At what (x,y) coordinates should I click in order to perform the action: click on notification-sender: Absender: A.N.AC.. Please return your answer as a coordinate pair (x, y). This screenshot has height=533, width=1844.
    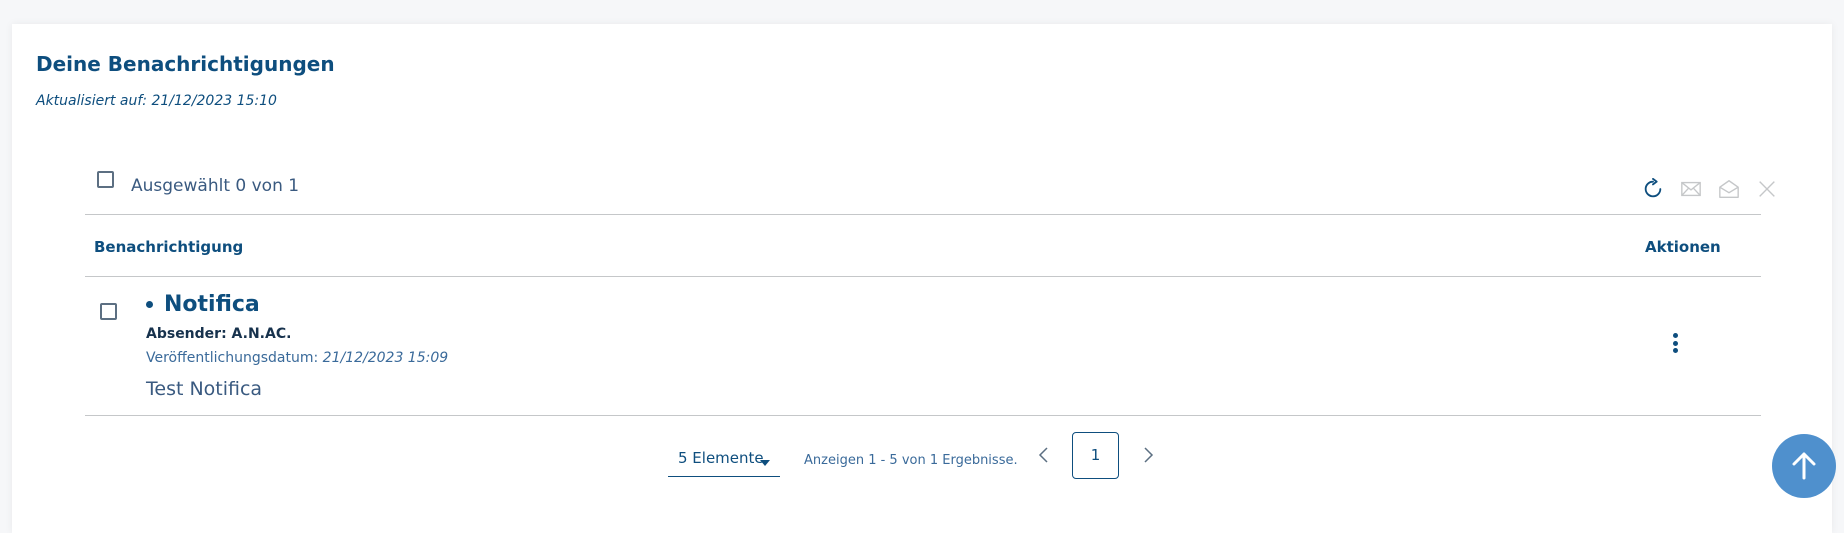
    Looking at the image, I should click on (219, 334).